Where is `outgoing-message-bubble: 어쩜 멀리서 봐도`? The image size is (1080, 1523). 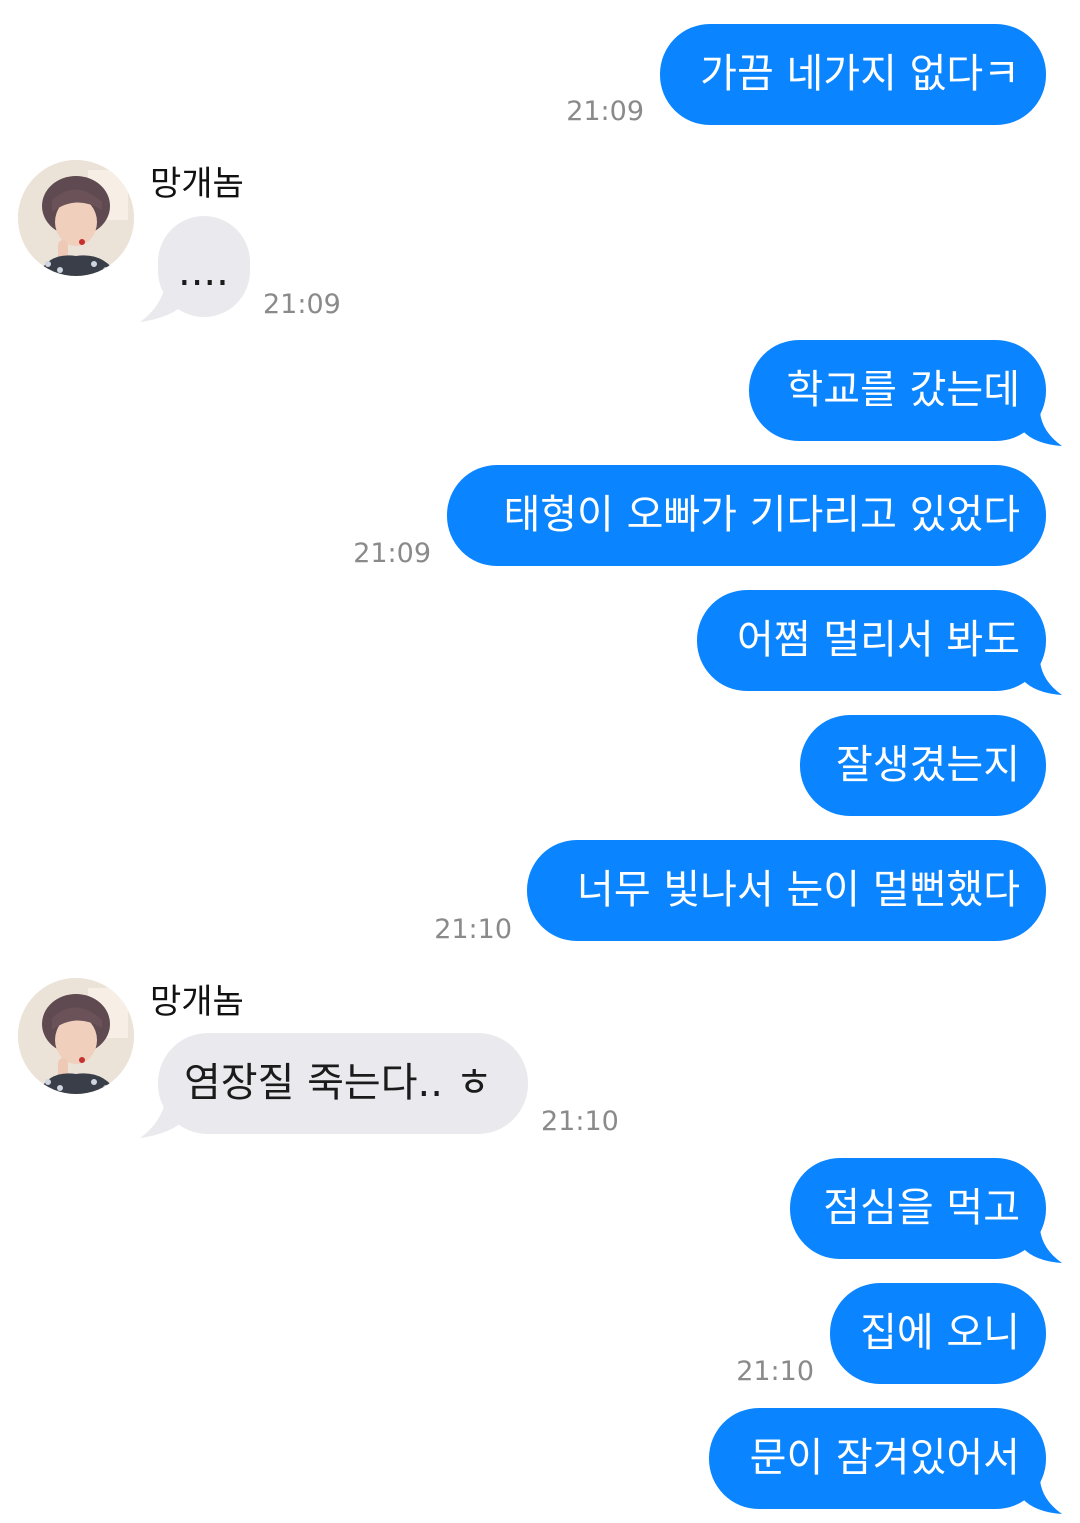
outgoing-message-bubble: 어쩜 멀리서 봐도 is located at coordinates (871, 640).